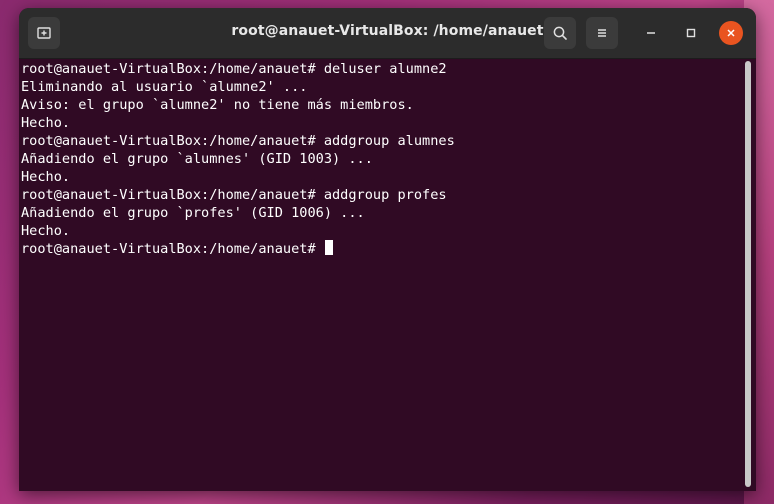 Image resolution: width=774 pixels, height=504 pixels. I want to click on close-icon, so click(731, 33).